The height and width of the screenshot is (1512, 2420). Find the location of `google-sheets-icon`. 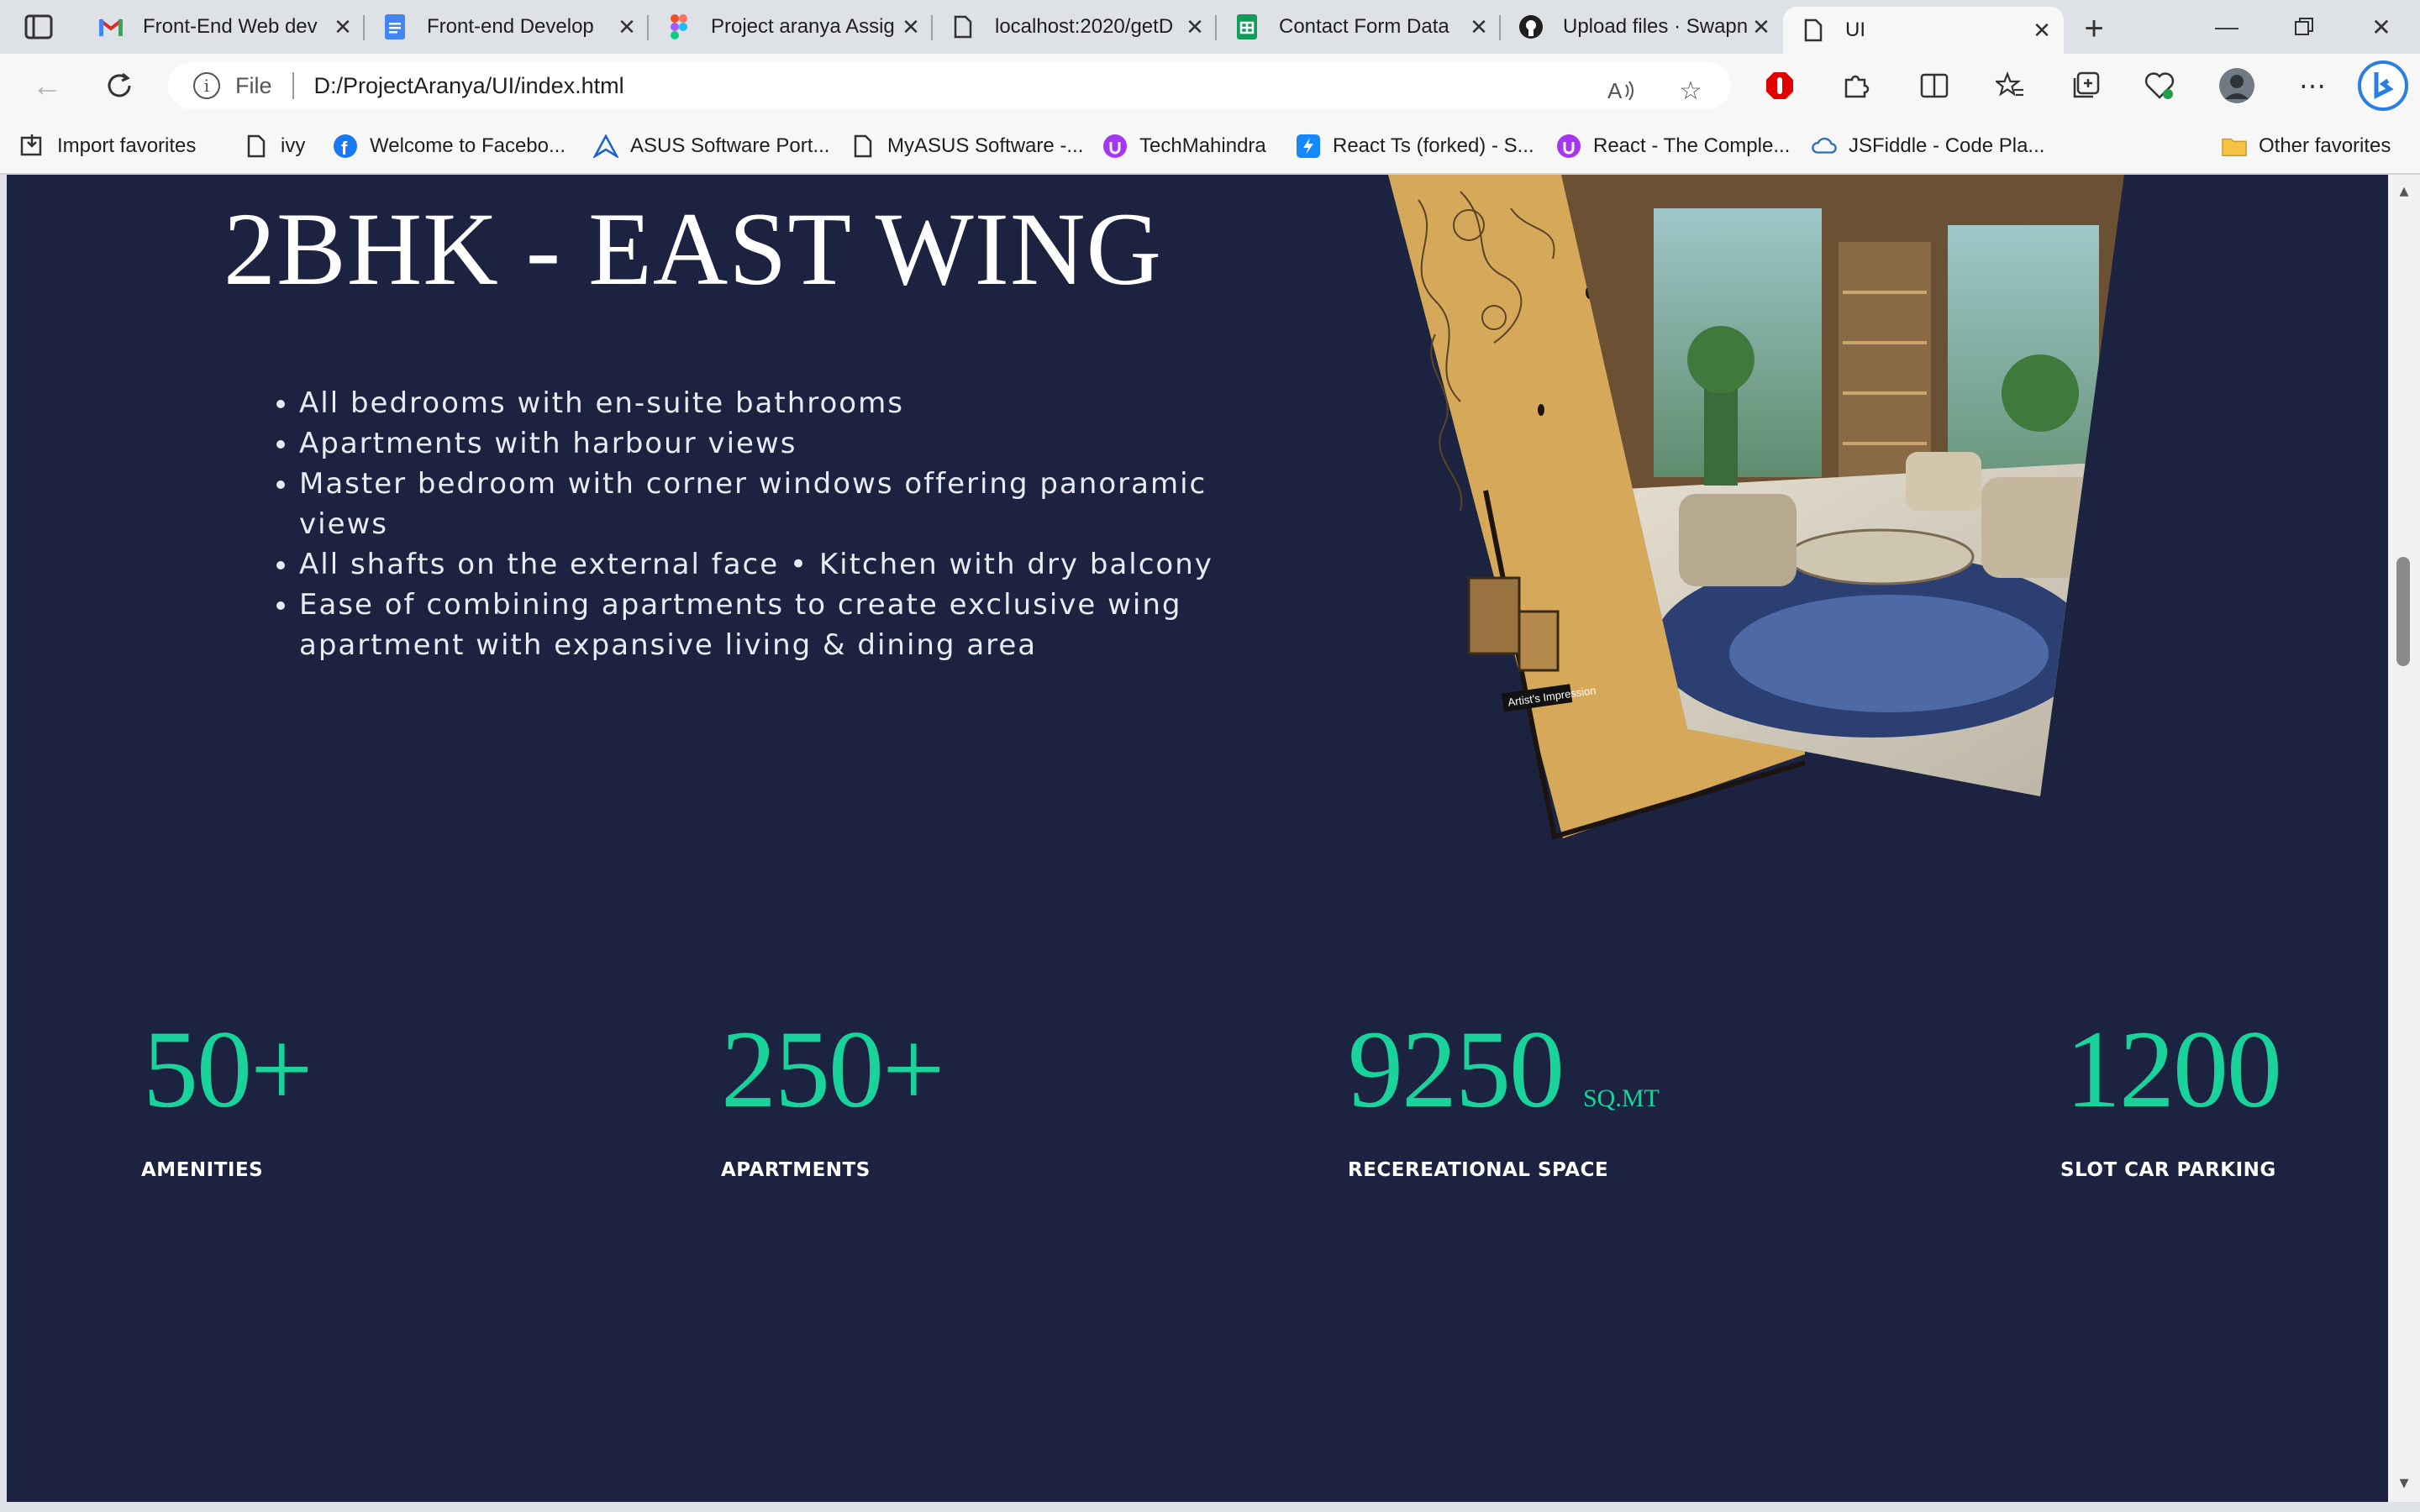

google-sheets-icon is located at coordinates (1247, 26).